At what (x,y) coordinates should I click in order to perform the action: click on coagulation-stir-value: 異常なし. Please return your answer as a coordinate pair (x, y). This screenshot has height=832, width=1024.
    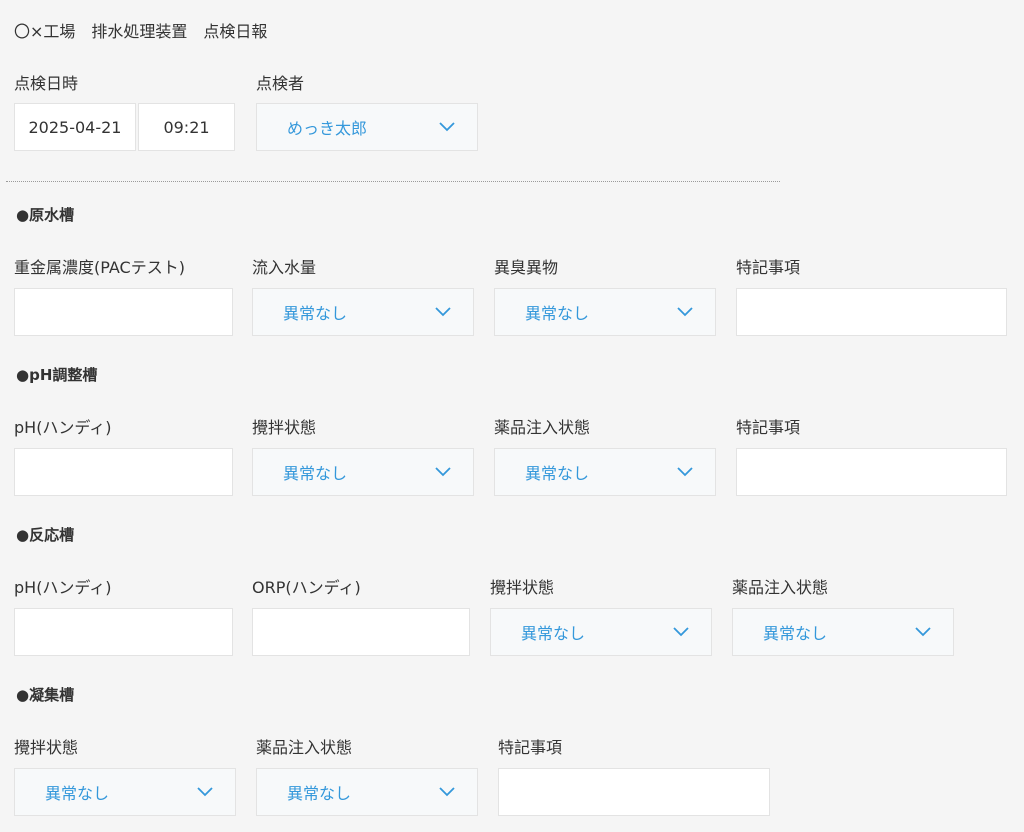
    Looking at the image, I should click on (77, 793).